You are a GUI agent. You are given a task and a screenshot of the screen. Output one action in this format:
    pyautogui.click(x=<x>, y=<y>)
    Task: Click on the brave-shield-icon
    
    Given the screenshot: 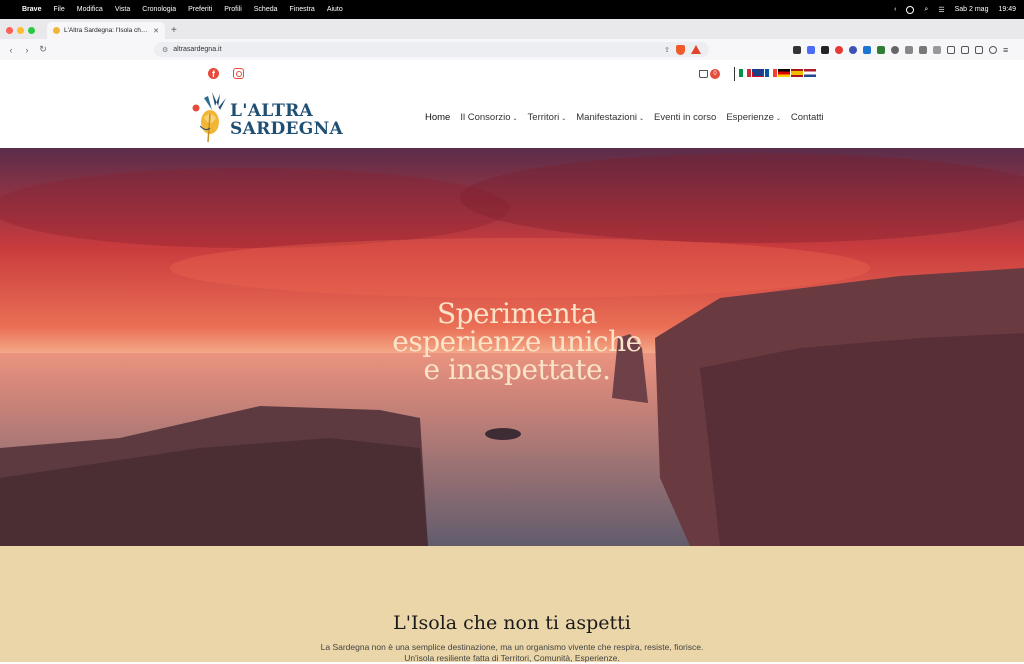 What is the action you would take?
    pyautogui.click(x=680, y=49)
    